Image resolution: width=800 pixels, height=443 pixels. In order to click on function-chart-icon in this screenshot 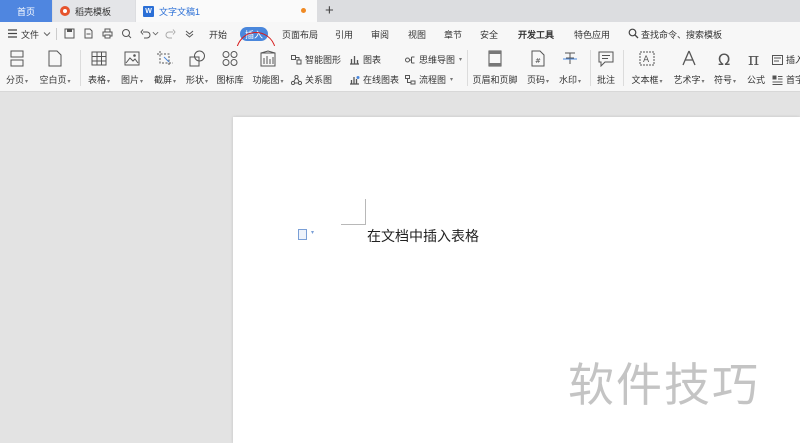, I will do `click(268, 58)`.